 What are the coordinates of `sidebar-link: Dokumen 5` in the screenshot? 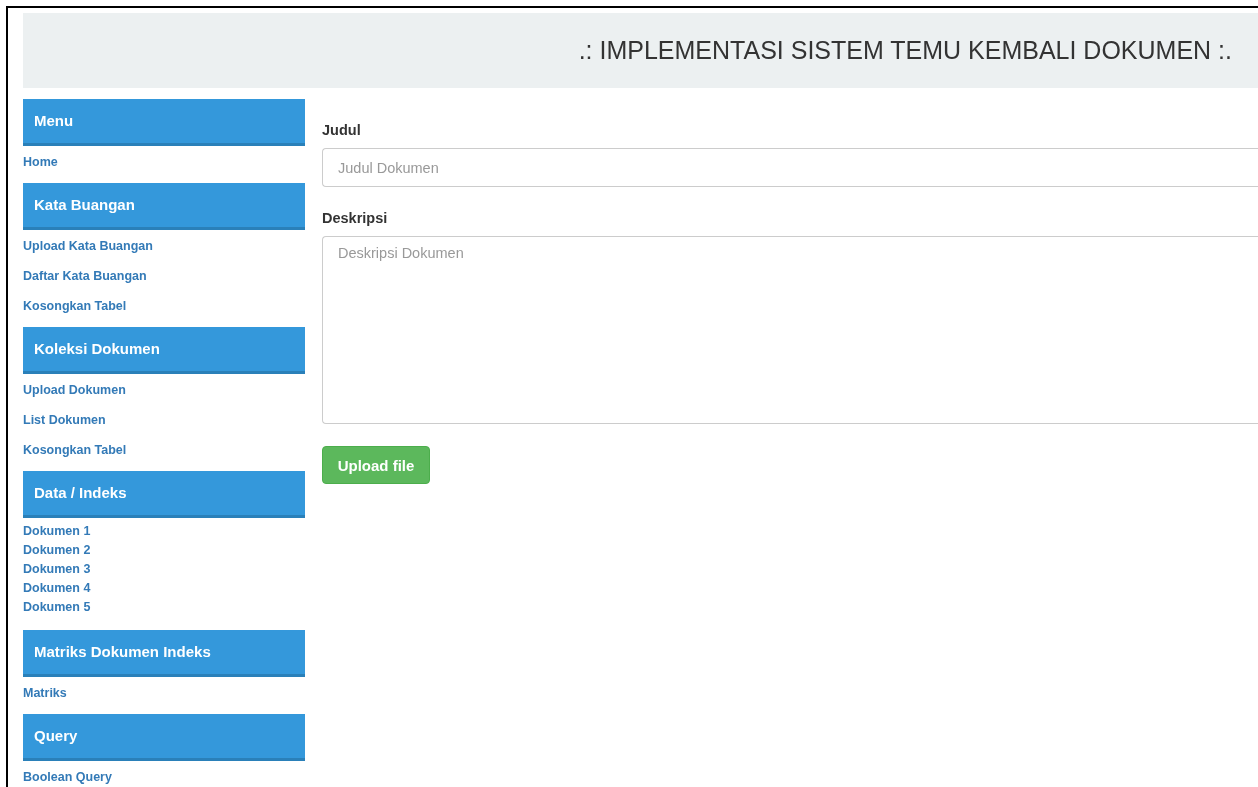 It's located at (57, 607).